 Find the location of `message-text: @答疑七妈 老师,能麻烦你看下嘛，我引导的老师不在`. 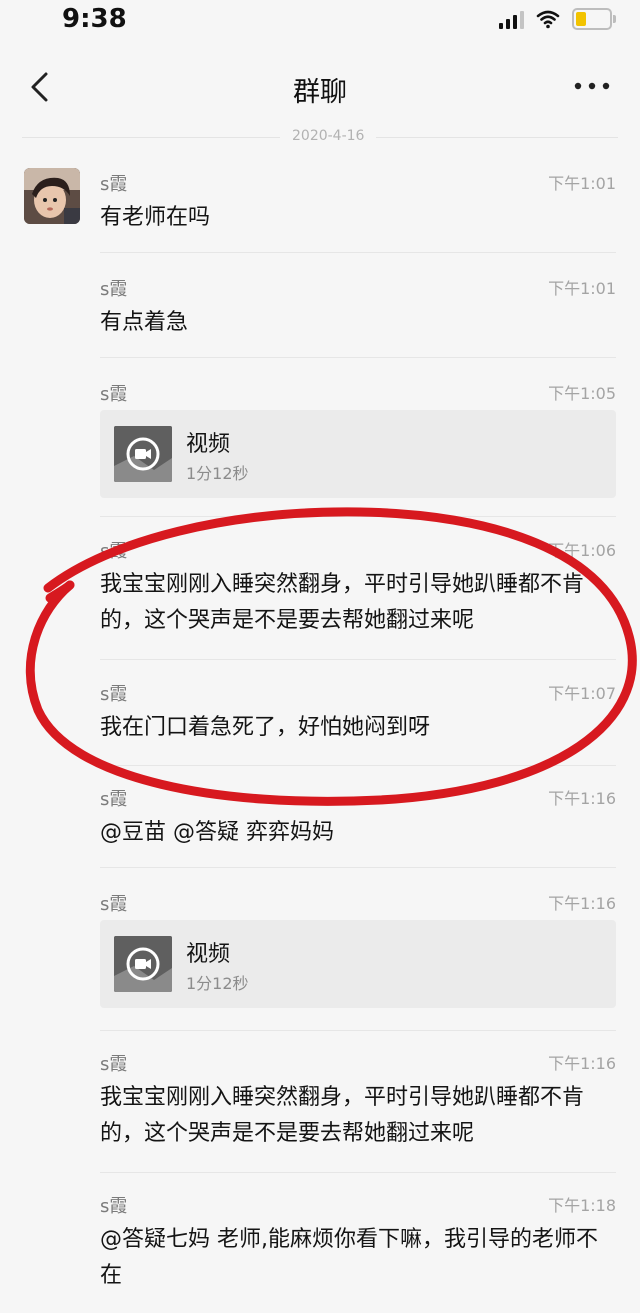

message-text: @答疑七妈 老师,能麻烦你看下嘛，我引导的老师不在 is located at coordinates (349, 1257).